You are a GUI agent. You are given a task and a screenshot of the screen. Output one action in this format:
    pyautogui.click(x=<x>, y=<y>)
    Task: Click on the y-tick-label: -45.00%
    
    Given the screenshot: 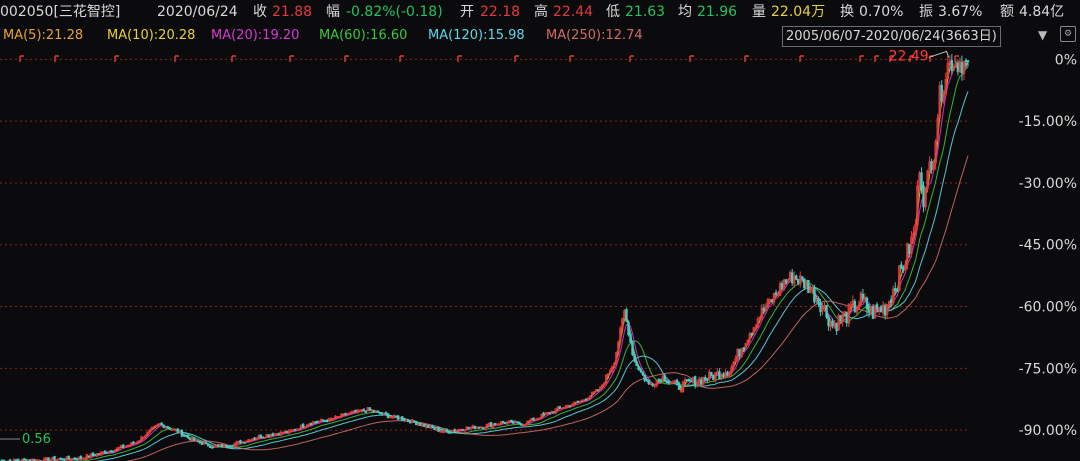 What is the action you would take?
    pyautogui.click(x=1048, y=246)
    